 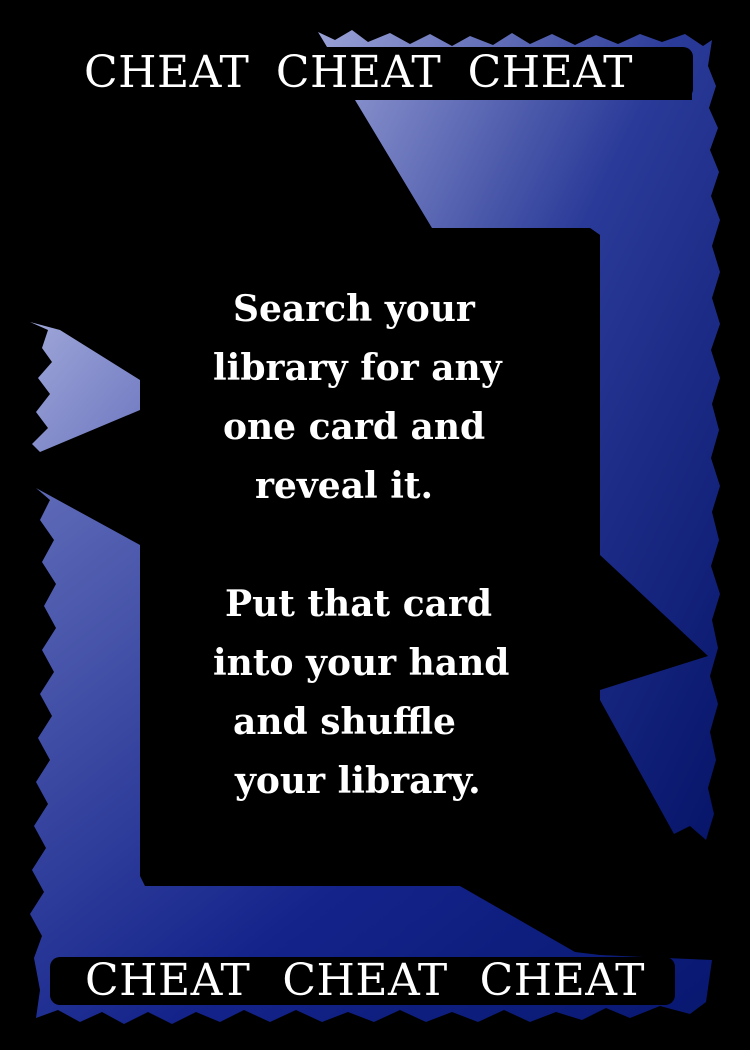 What do you see at coordinates (168, 980) in the screenshot?
I see `bottom-banner-word-1: CHEAT` at bounding box center [168, 980].